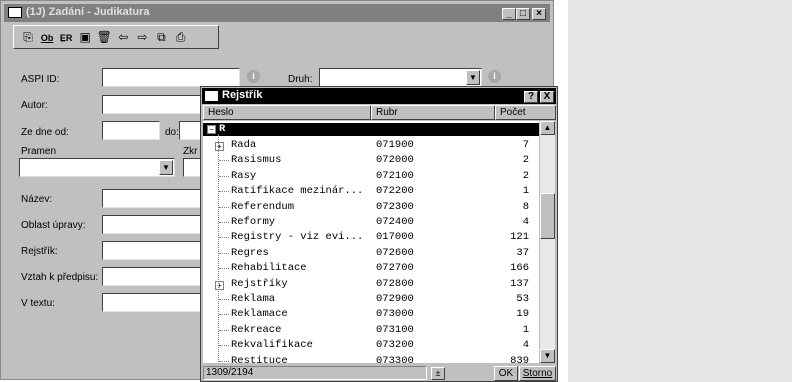 The width and height of the screenshot is (792, 382). I want to click on heslo-cell: Rehabilitace, so click(269, 268).